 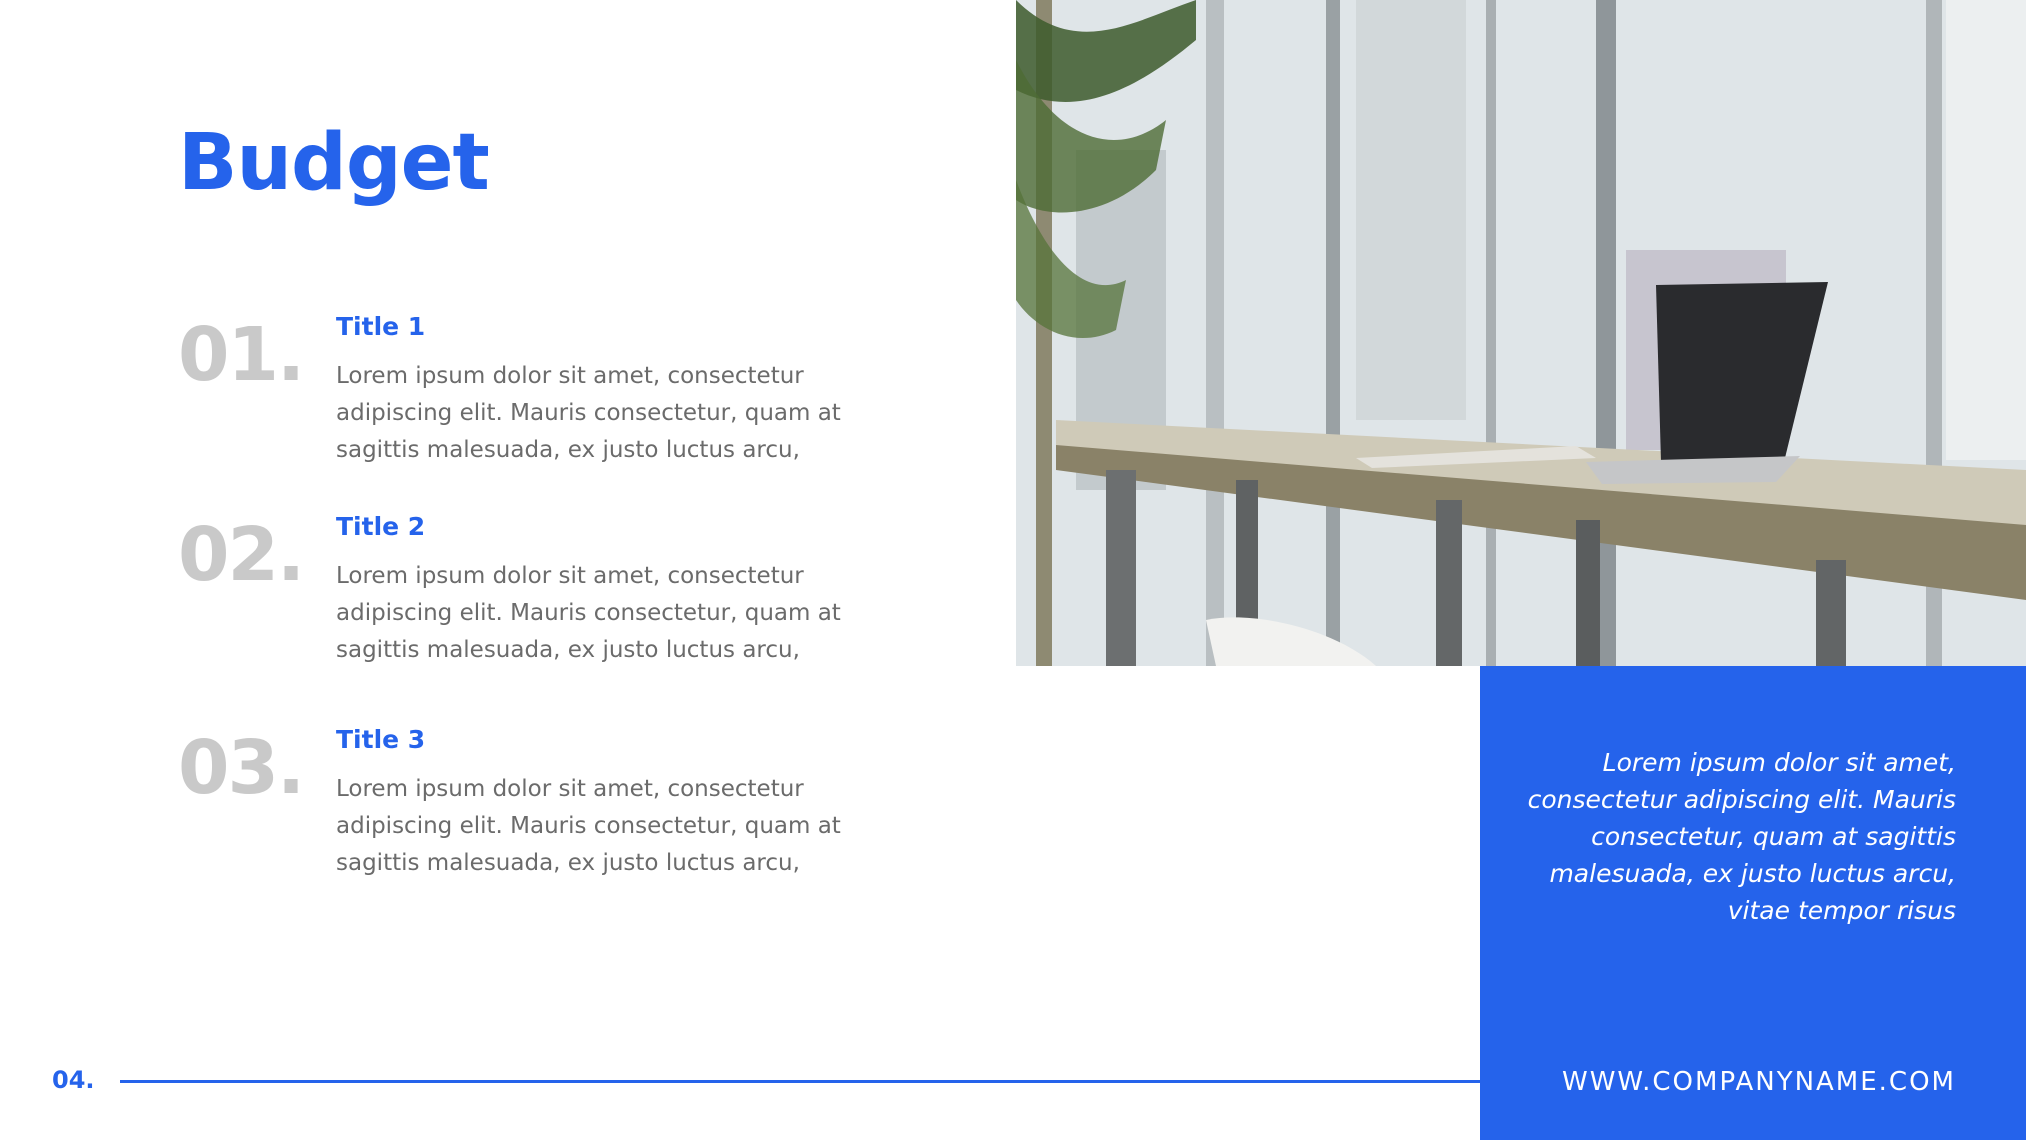 What do you see at coordinates (241, 555) in the screenshot?
I see `item-number: 02.` at bounding box center [241, 555].